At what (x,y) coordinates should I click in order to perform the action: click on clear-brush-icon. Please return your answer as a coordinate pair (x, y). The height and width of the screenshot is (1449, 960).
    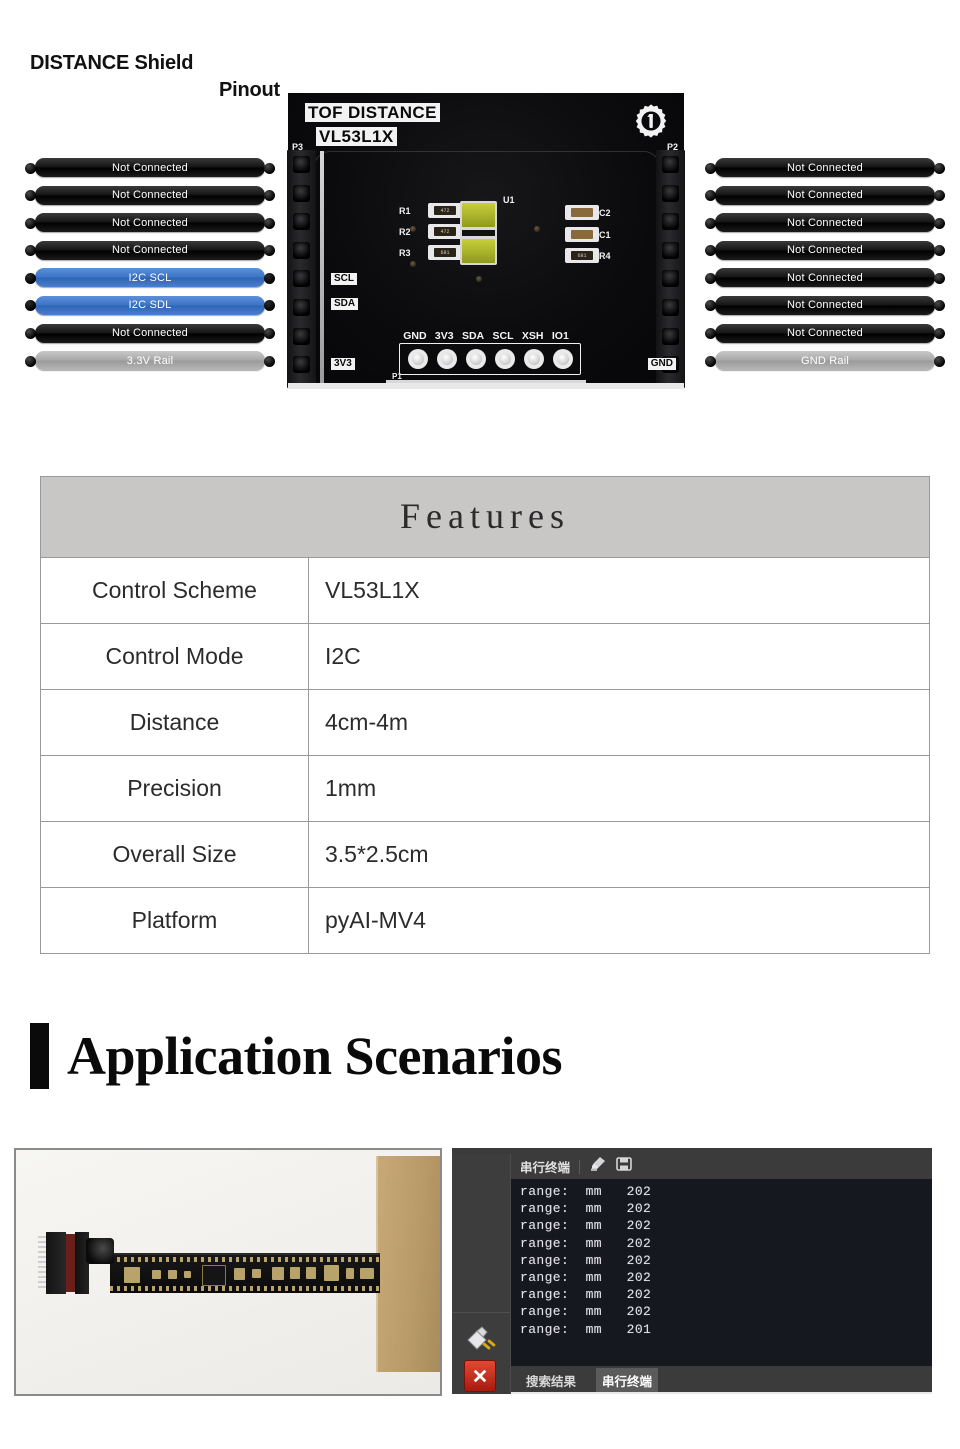
    Looking at the image, I should click on (598, 1166).